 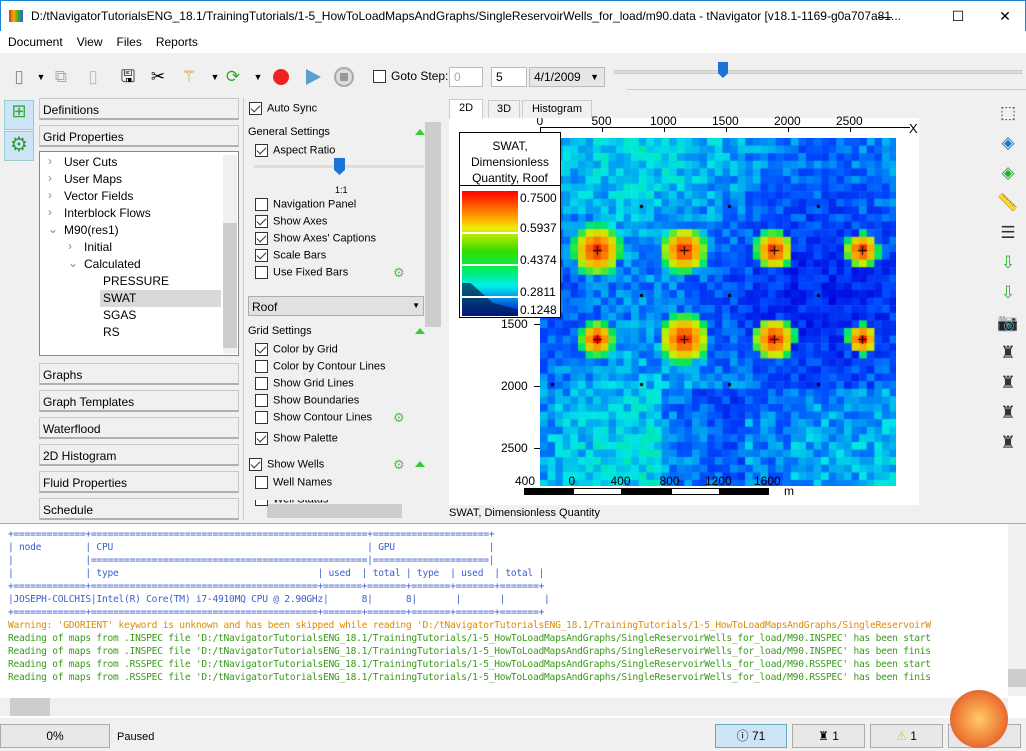 What do you see at coordinates (261, 417) in the screenshot?
I see `option-show-contour-lines-checkbox` at bounding box center [261, 417].